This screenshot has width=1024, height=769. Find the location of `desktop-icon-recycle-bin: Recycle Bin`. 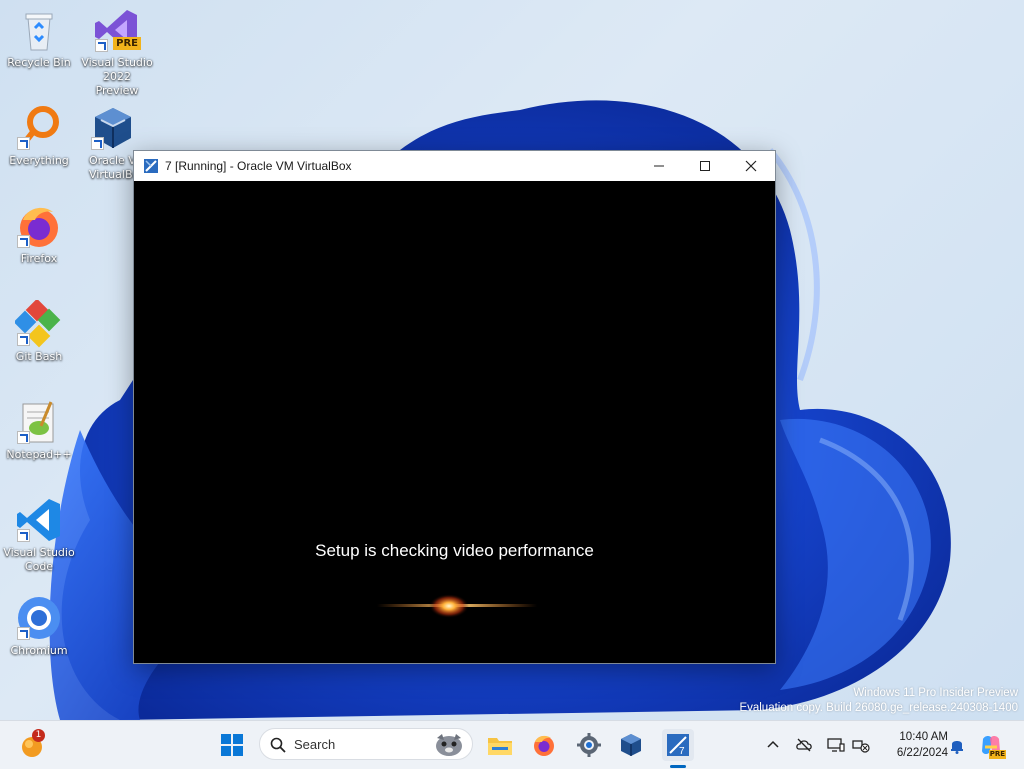

desktop-icon-recycle-bin: Recycle Bin is located at coordinates (39, 38).